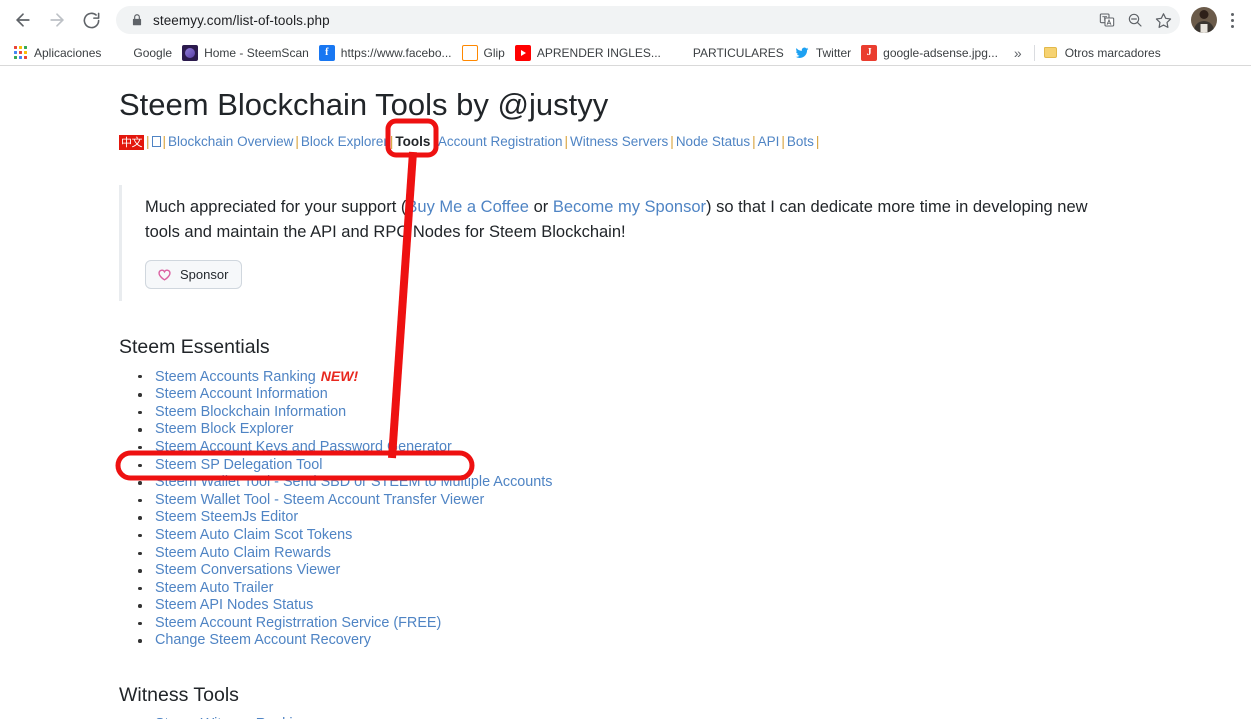 The image size is (1251, 719). I want to click on bookmark-label: PARTICULARES, so click(738, 52).